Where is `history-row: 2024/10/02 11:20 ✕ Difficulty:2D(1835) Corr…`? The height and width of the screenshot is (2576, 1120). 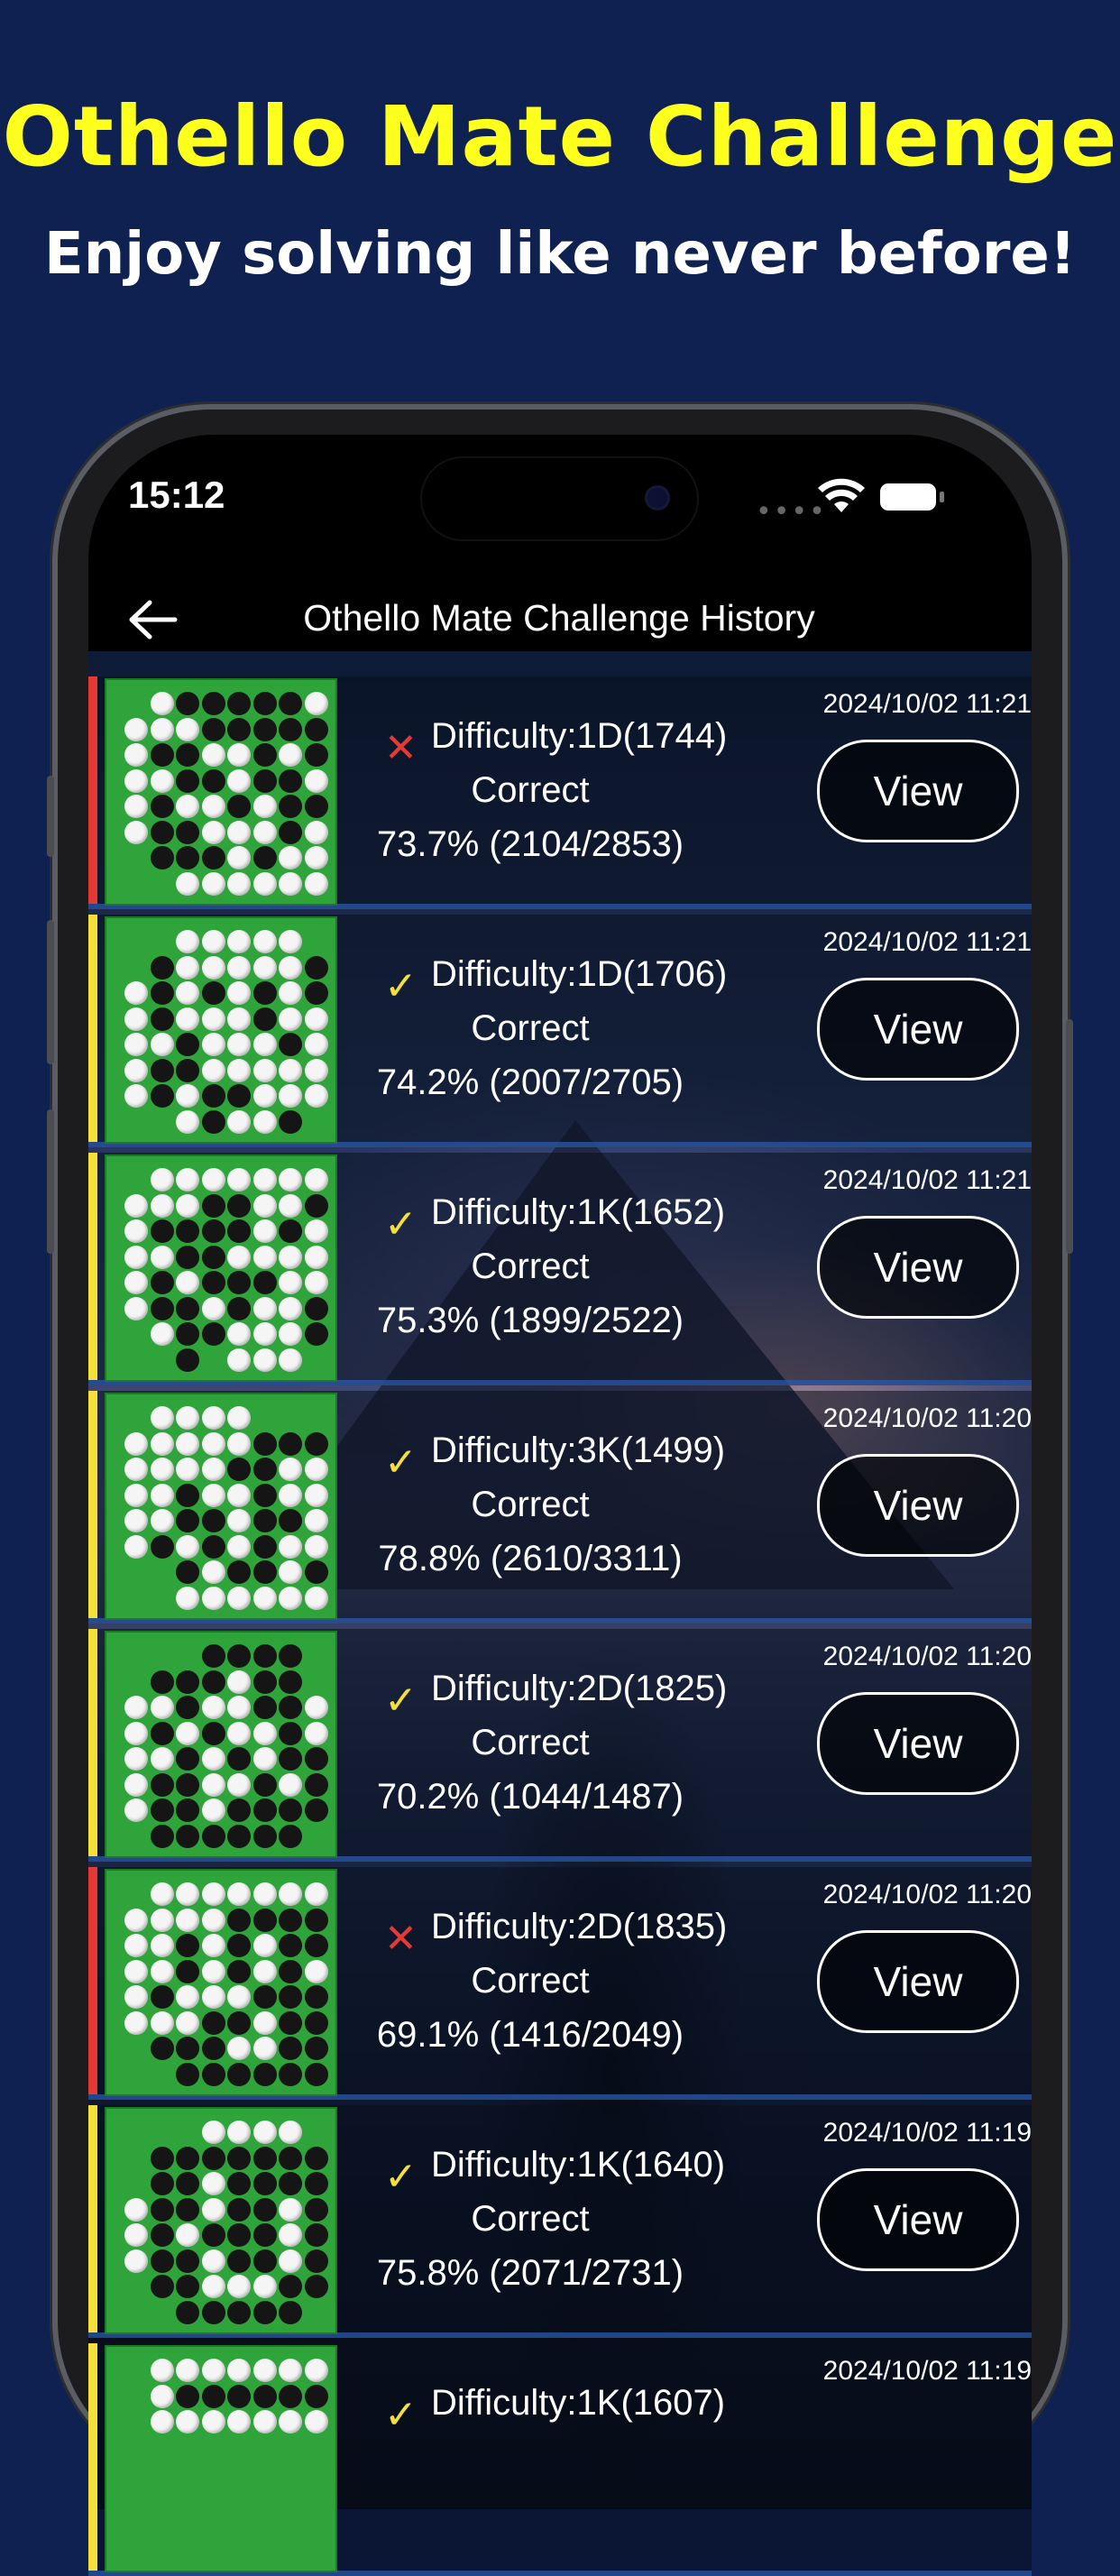 history-row: 2024/10/02 11:20 ✕ Difficulty:2D(1835) Corr… is located at coordinates (560, 1983).